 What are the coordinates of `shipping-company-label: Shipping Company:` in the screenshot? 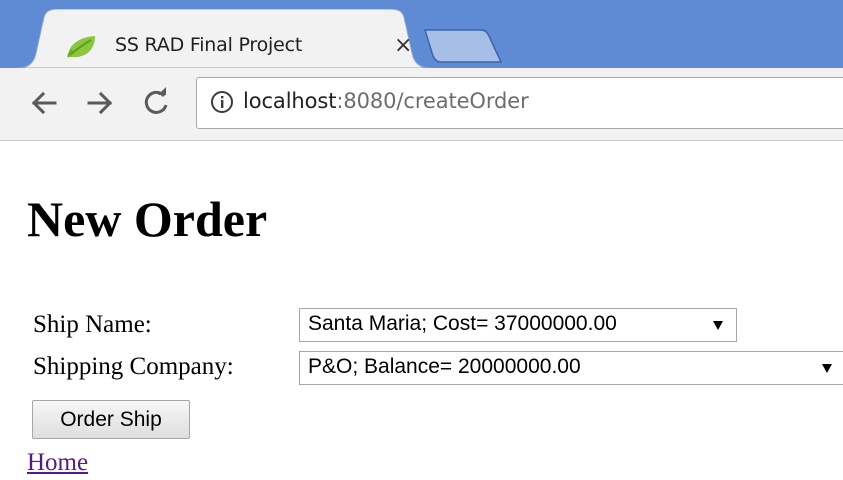 It's located at (133, 366).